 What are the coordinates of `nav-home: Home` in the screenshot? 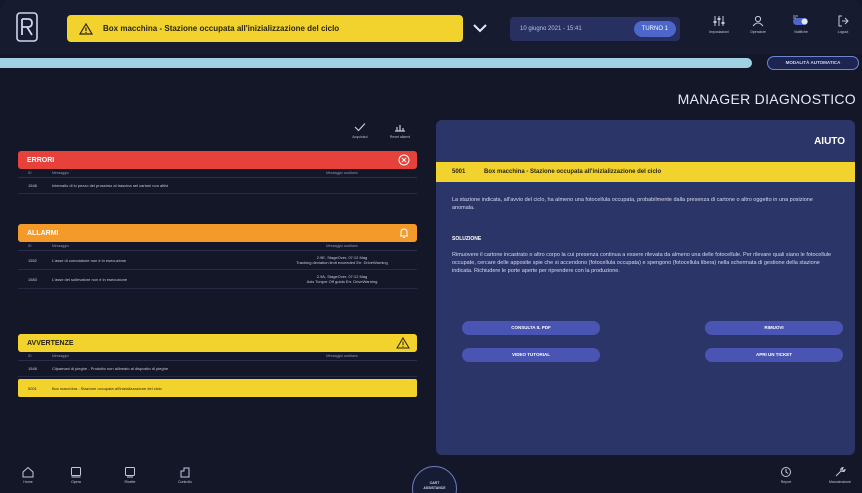 It's located at (28, 475).